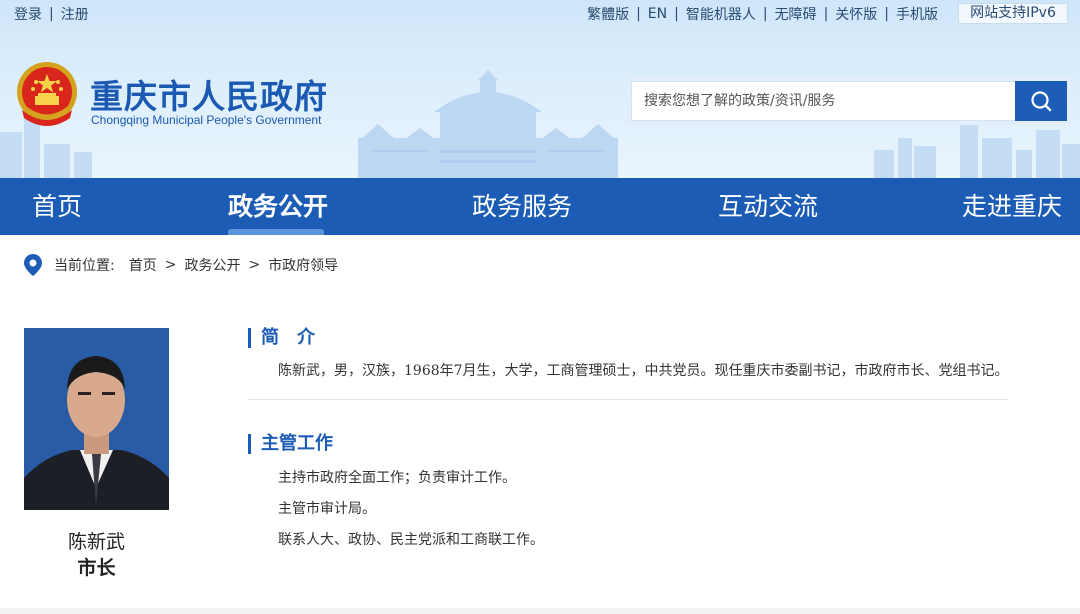 This screenshot has width=1080, height=614. What do you see at coordinates (628, 399) in the screenshot?
I see `section-divider` at bounding box center [628, 399].